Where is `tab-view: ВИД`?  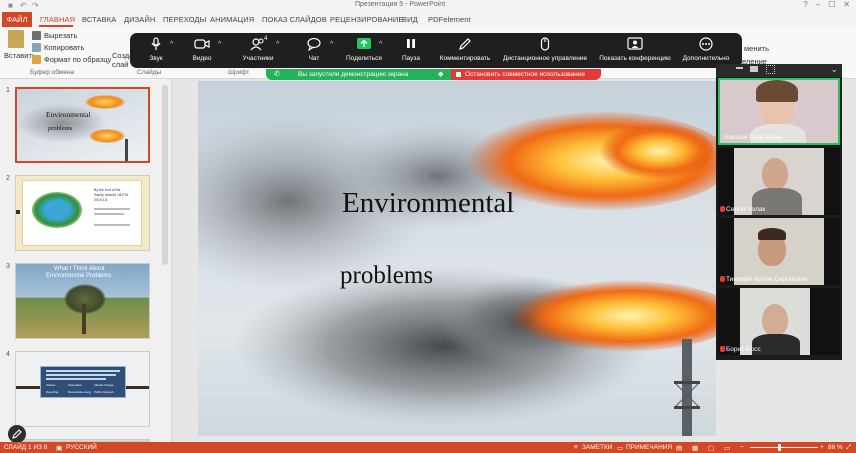
tab-view: ВИД is located at coordinates (410, 19).